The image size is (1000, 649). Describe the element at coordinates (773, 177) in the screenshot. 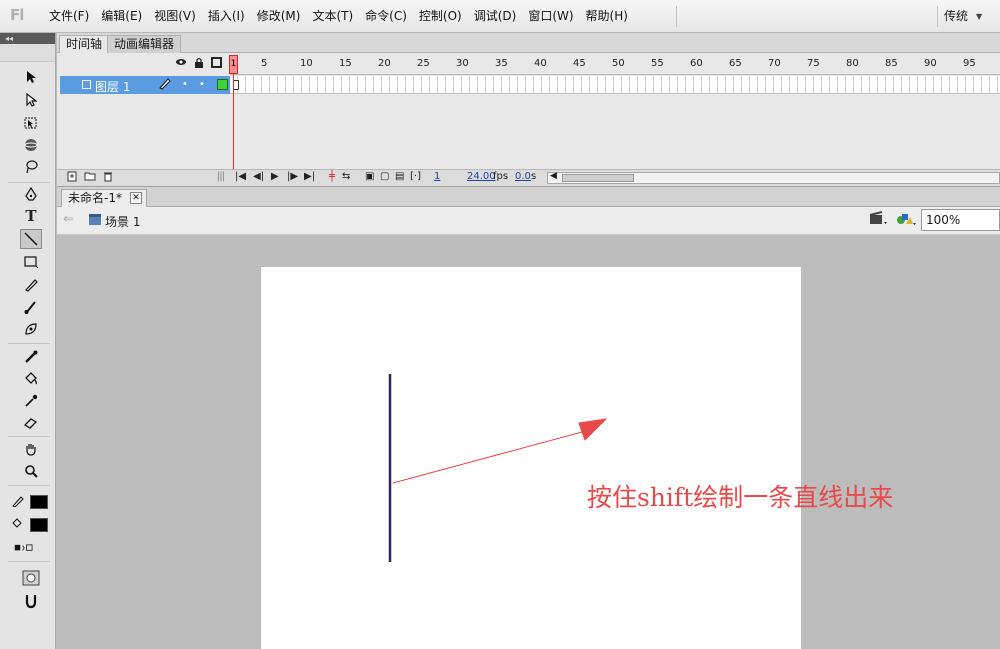

I see `timeline-scrollbar: ◀` at that location.